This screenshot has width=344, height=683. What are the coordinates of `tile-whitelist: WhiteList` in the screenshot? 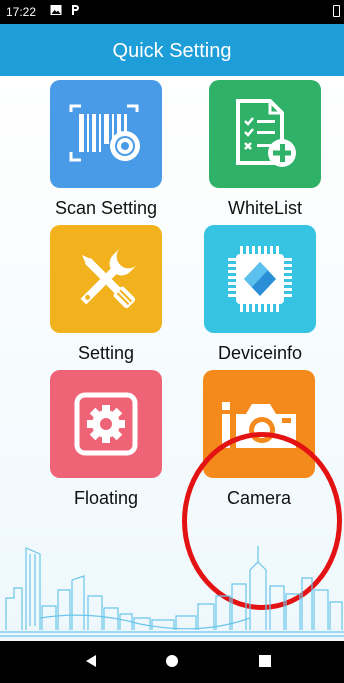 It's located at (265, 149).